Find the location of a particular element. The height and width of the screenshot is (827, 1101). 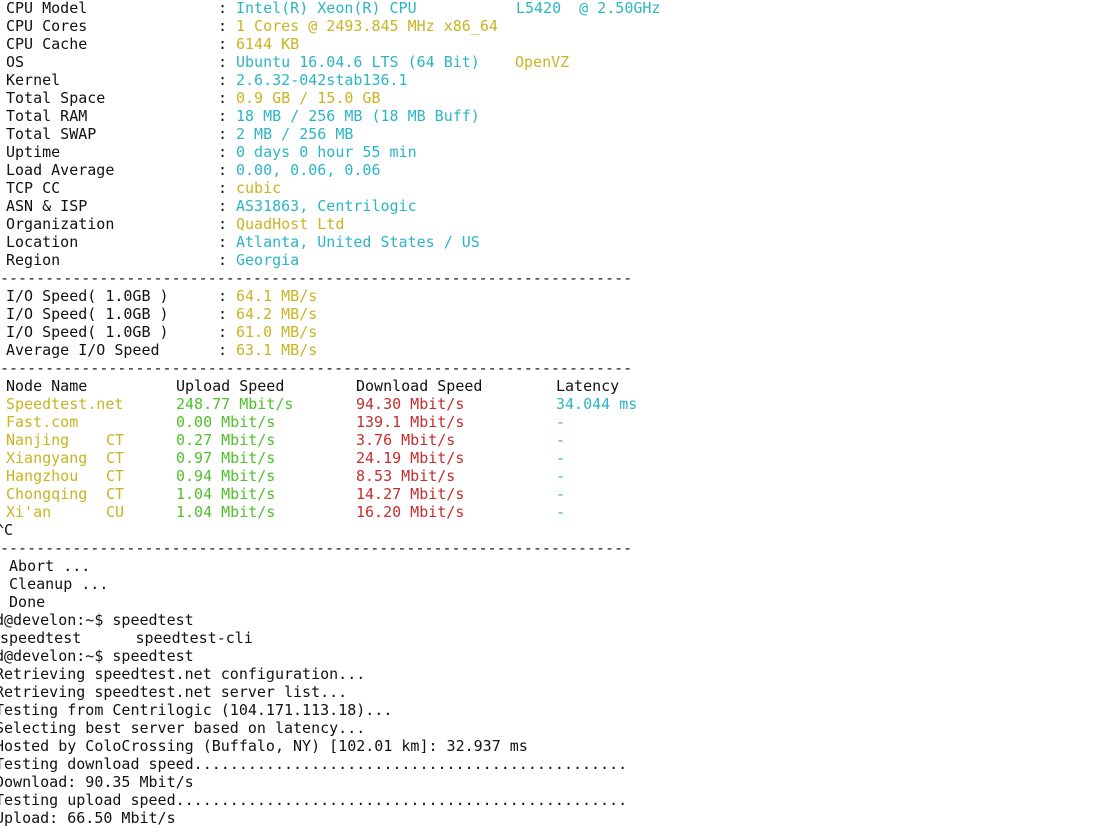

sysinfo-value: 18 MB / 256 MB (18 MB Buff) is located at coordinates (358, 116).